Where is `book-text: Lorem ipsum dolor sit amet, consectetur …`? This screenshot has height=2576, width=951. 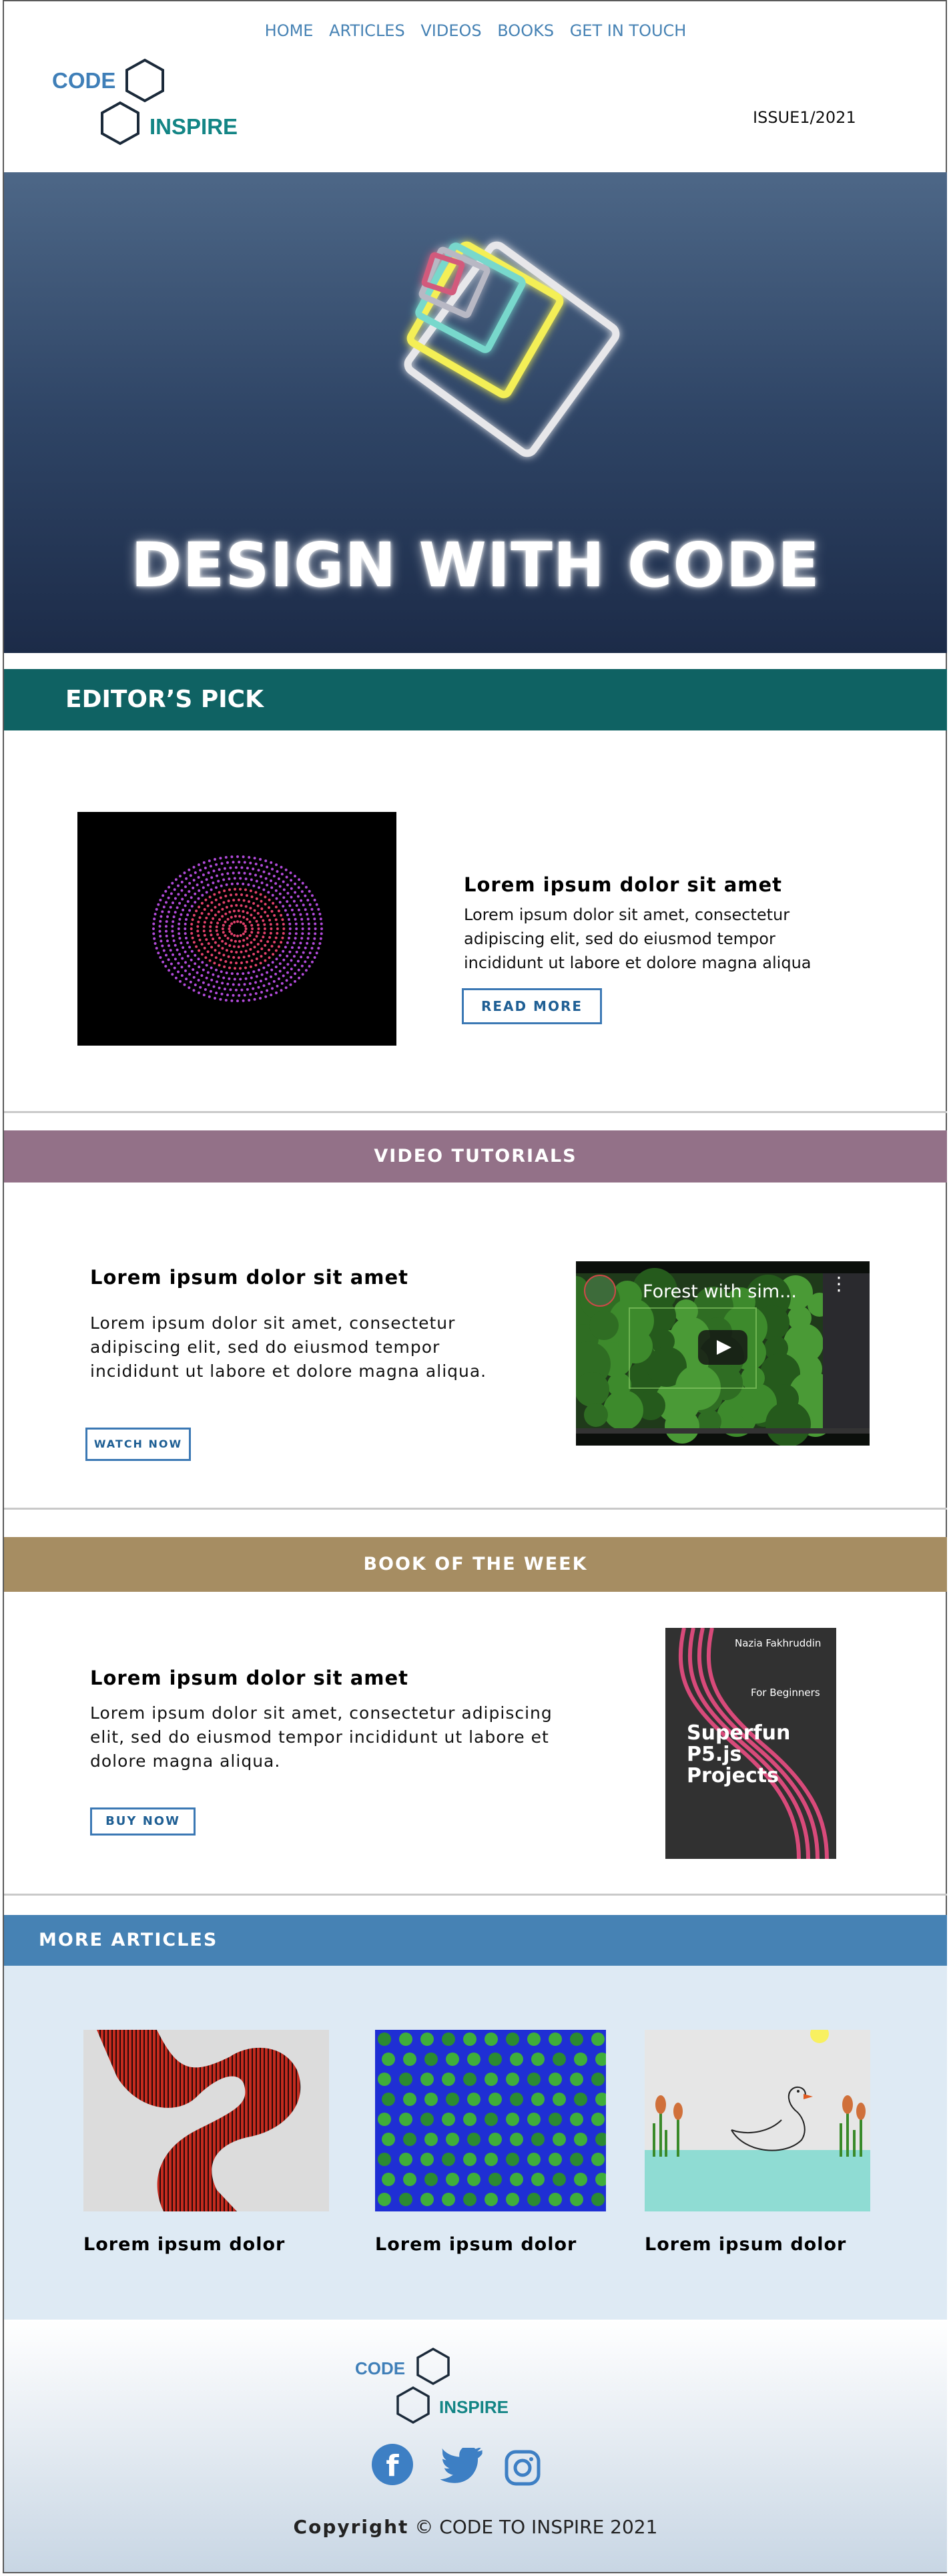
book-text: Lorem ipsum dolor sit amet, consectetur … is located at coordinates (321, 1737).